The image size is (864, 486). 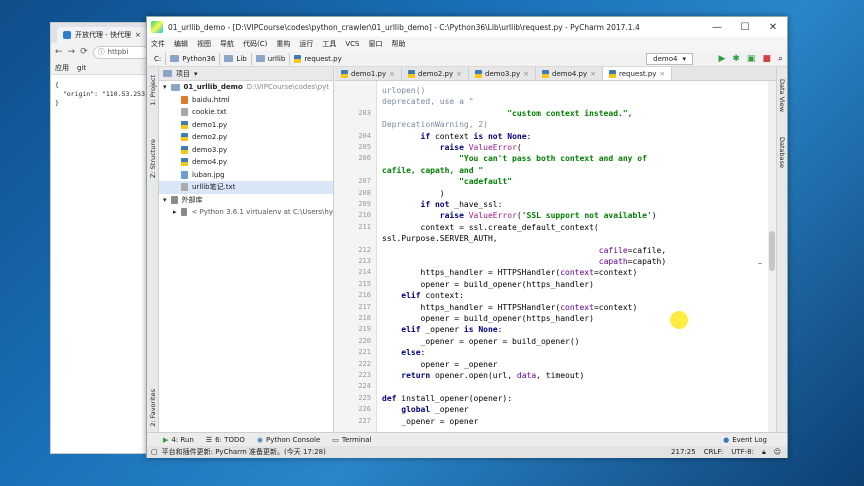 What do you see at coordinates (766, 59) in the screenshot?
I see `stop-icon: ■` at bounding box center [766, 59].